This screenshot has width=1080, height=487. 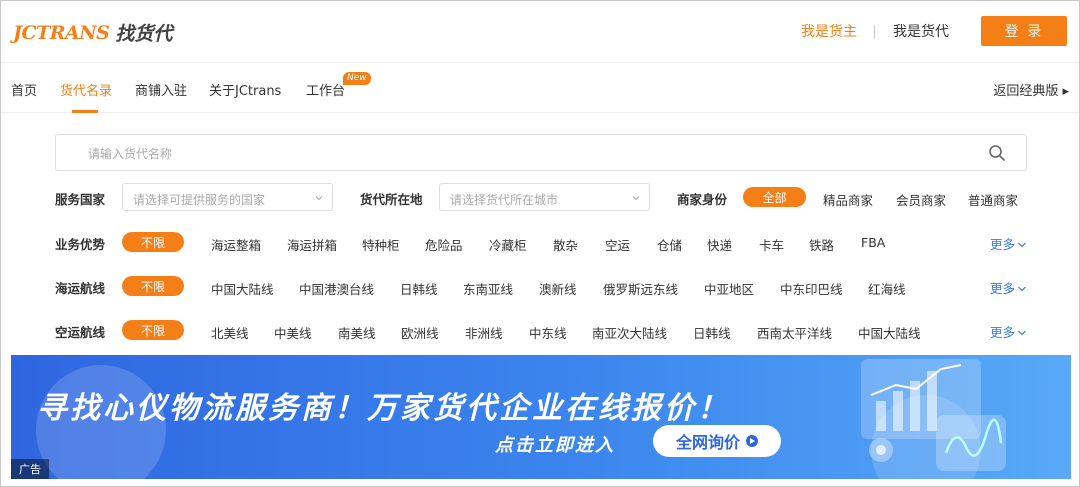 What do you see at coordinates (848, 199) in the screenshot?
I see `identity-option-premium: 精品商家` at bounding box center [848, 199].